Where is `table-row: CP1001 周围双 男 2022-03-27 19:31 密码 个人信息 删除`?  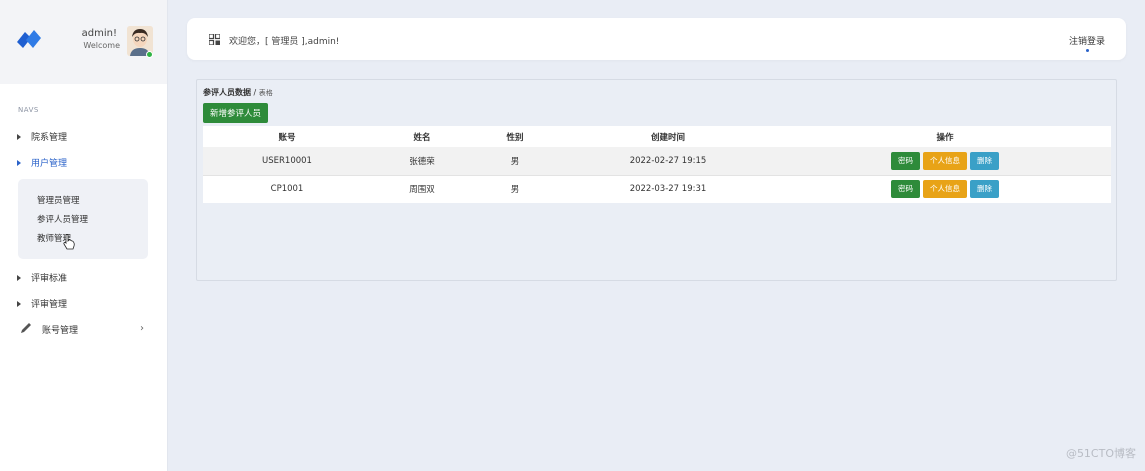 table-row: CP1001 周围双 男 2022-03-27 19:31 密码 个人信息 删除 is located at coordinates (657, 188).